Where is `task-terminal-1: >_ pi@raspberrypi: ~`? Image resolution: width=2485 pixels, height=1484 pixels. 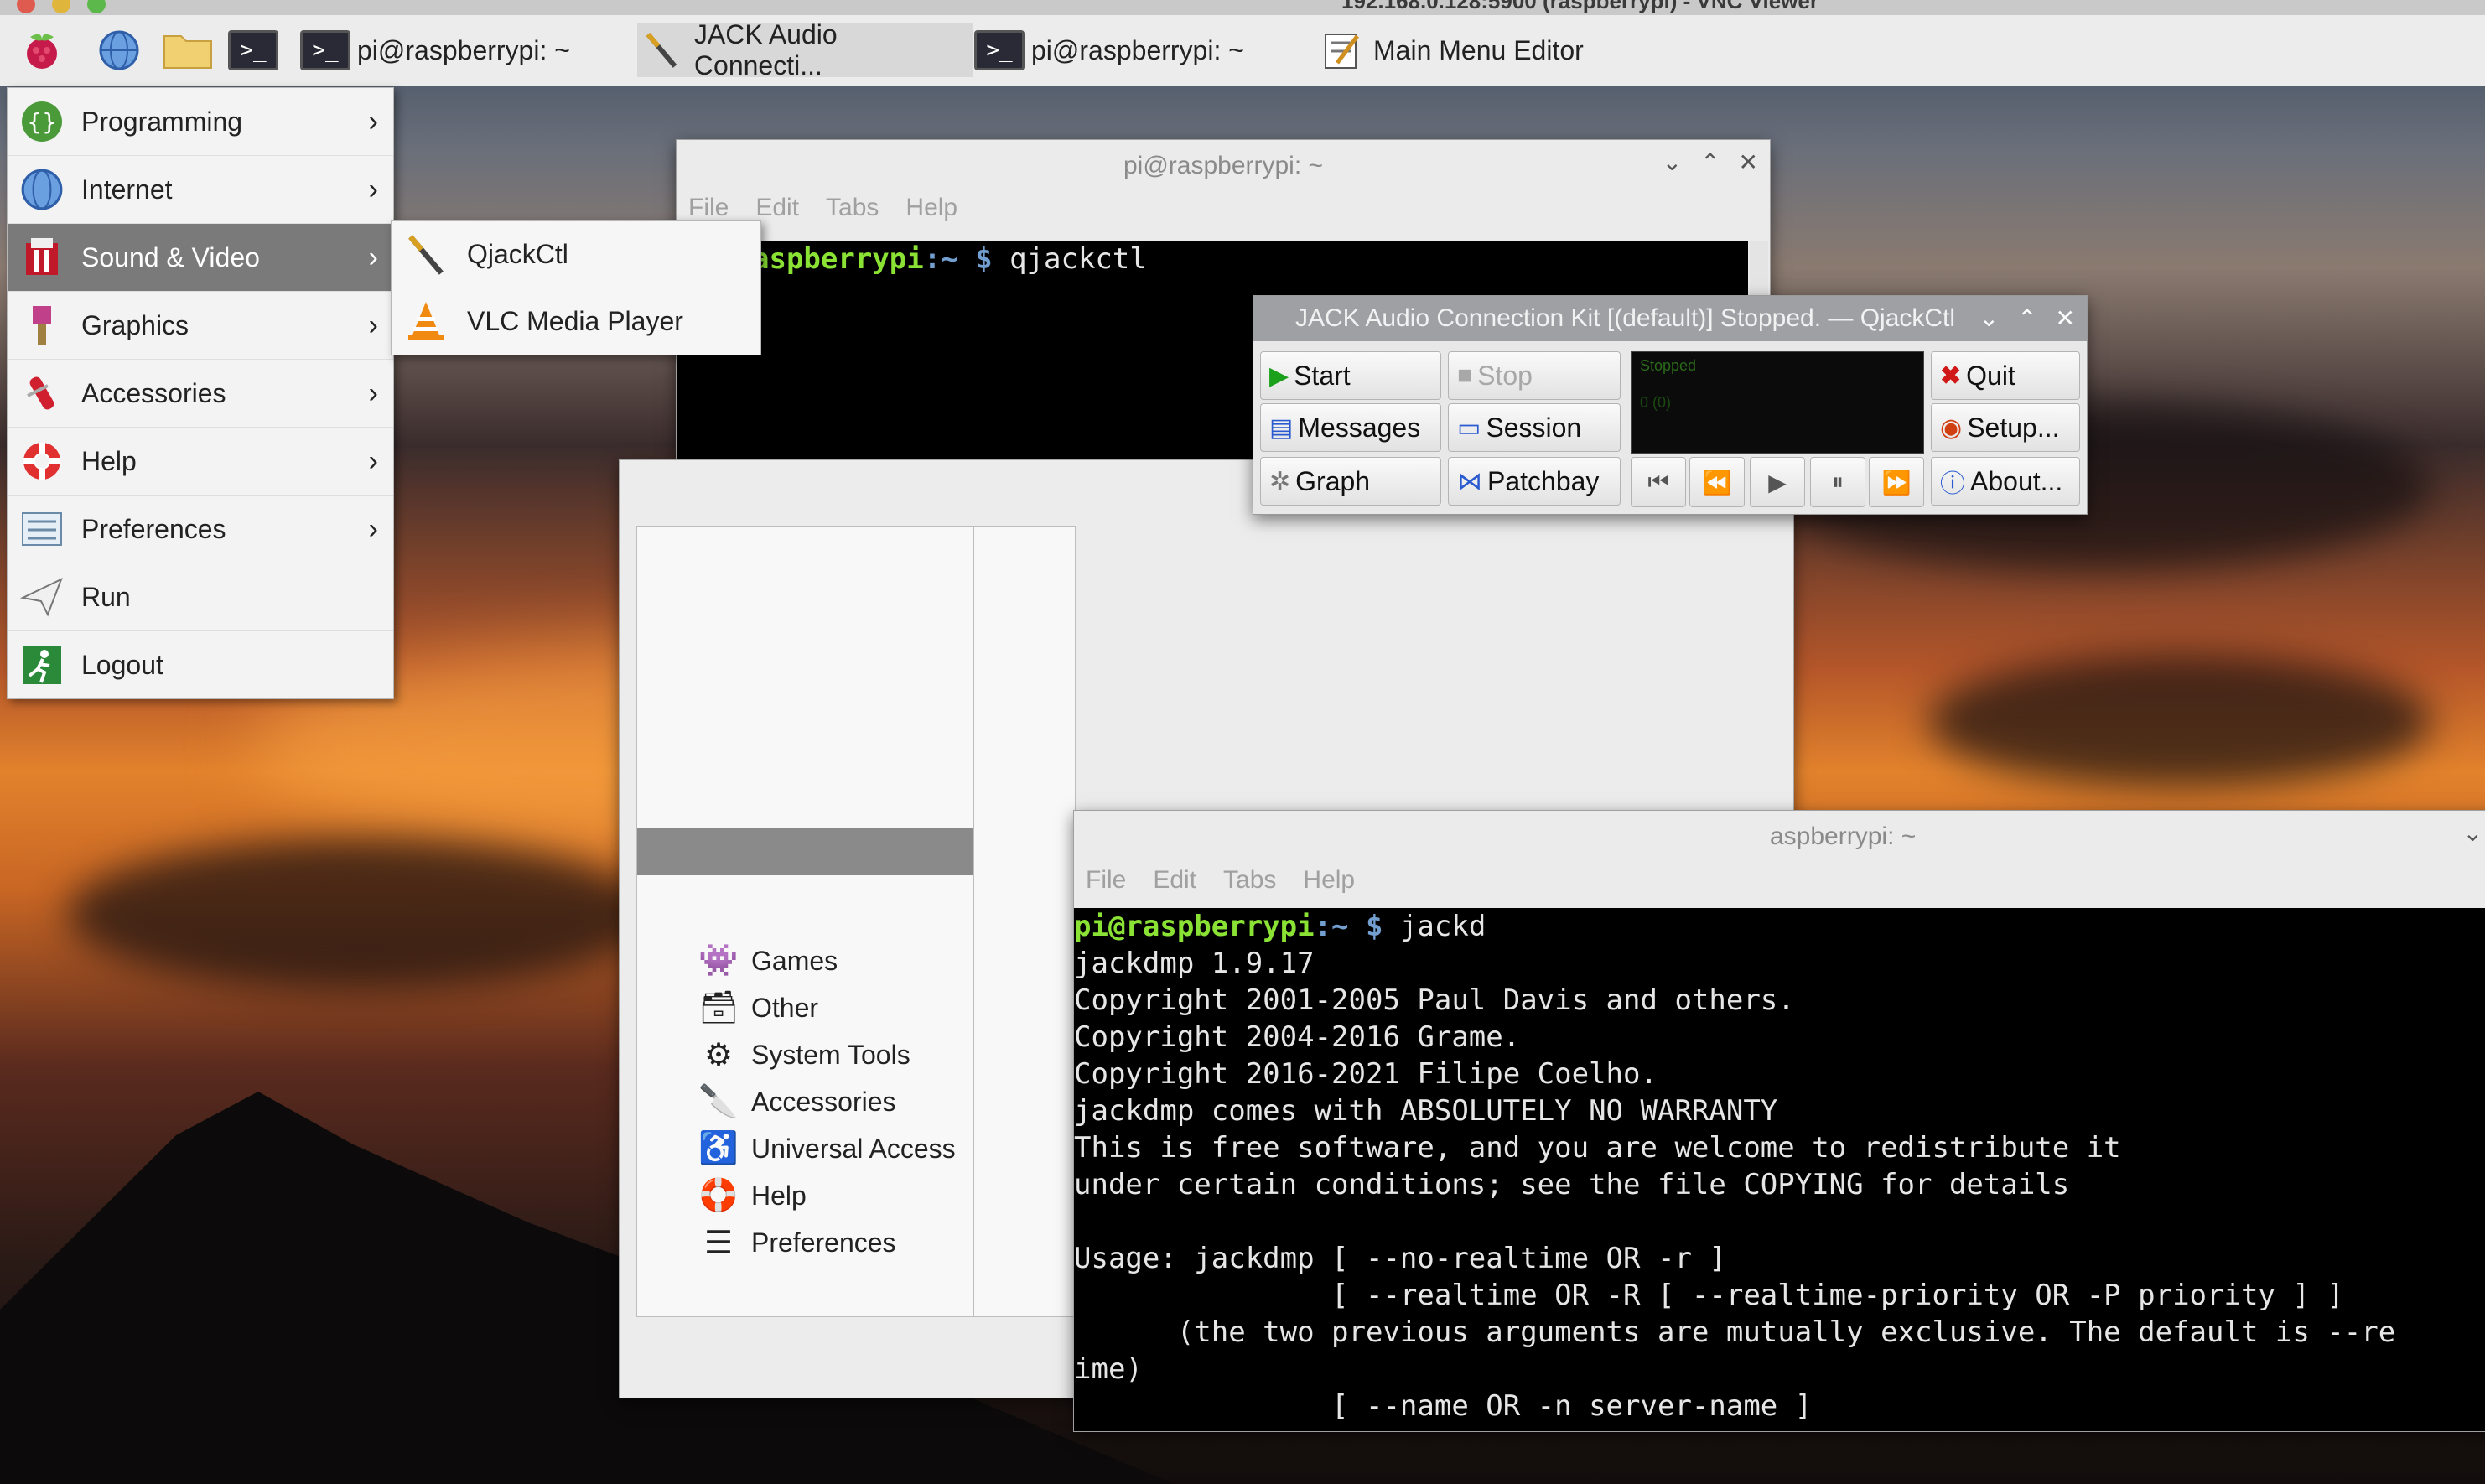 task-terminal-1: >_ pi@raspberrypi: ~ is located at coordinates (464, 50).